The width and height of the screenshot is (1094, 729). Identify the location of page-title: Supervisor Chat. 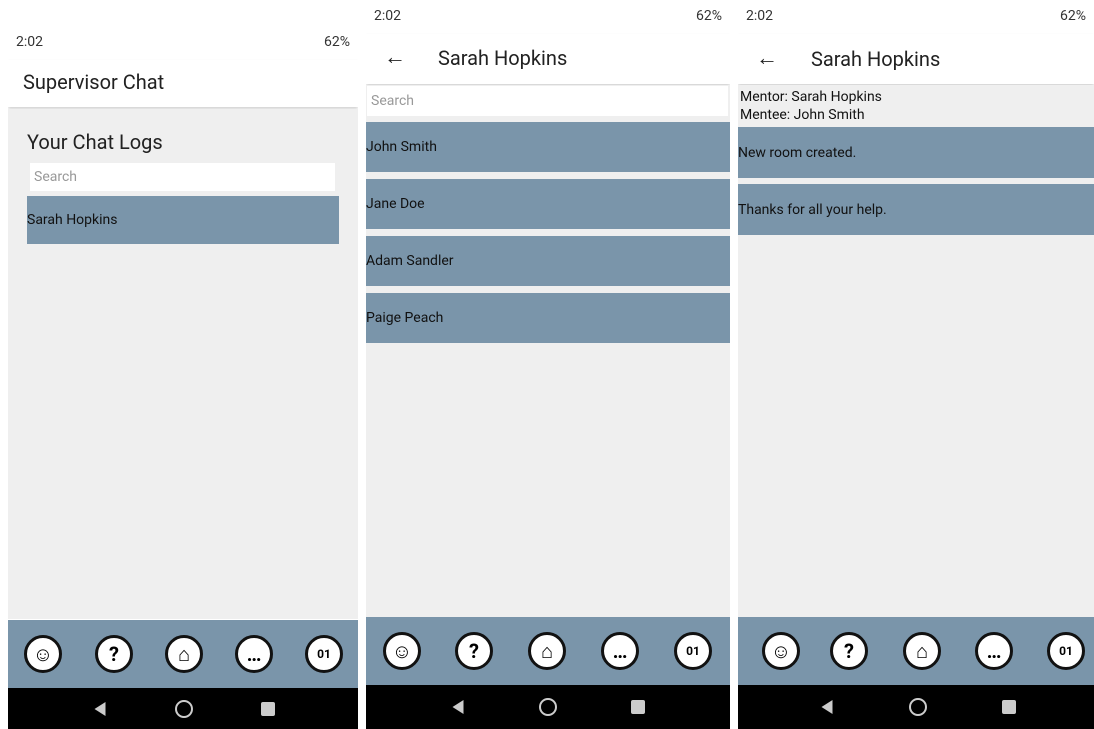
(94, 82).